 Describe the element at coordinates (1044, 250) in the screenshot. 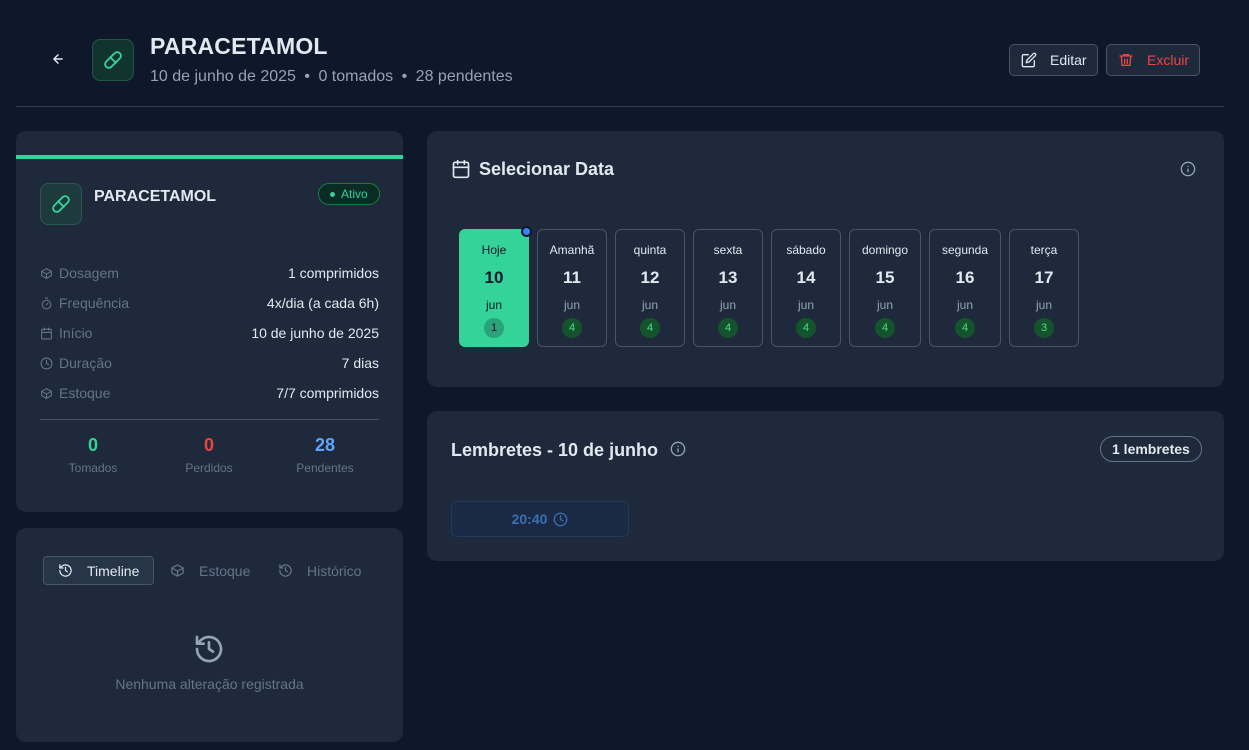

I see `day-name: terça` at that location.